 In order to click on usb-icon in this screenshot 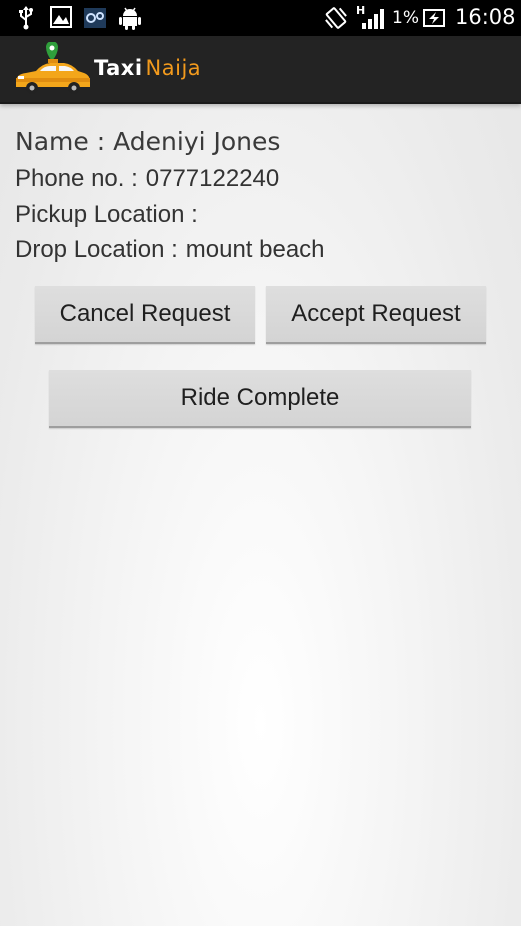, I will do `click(26, 18)`.